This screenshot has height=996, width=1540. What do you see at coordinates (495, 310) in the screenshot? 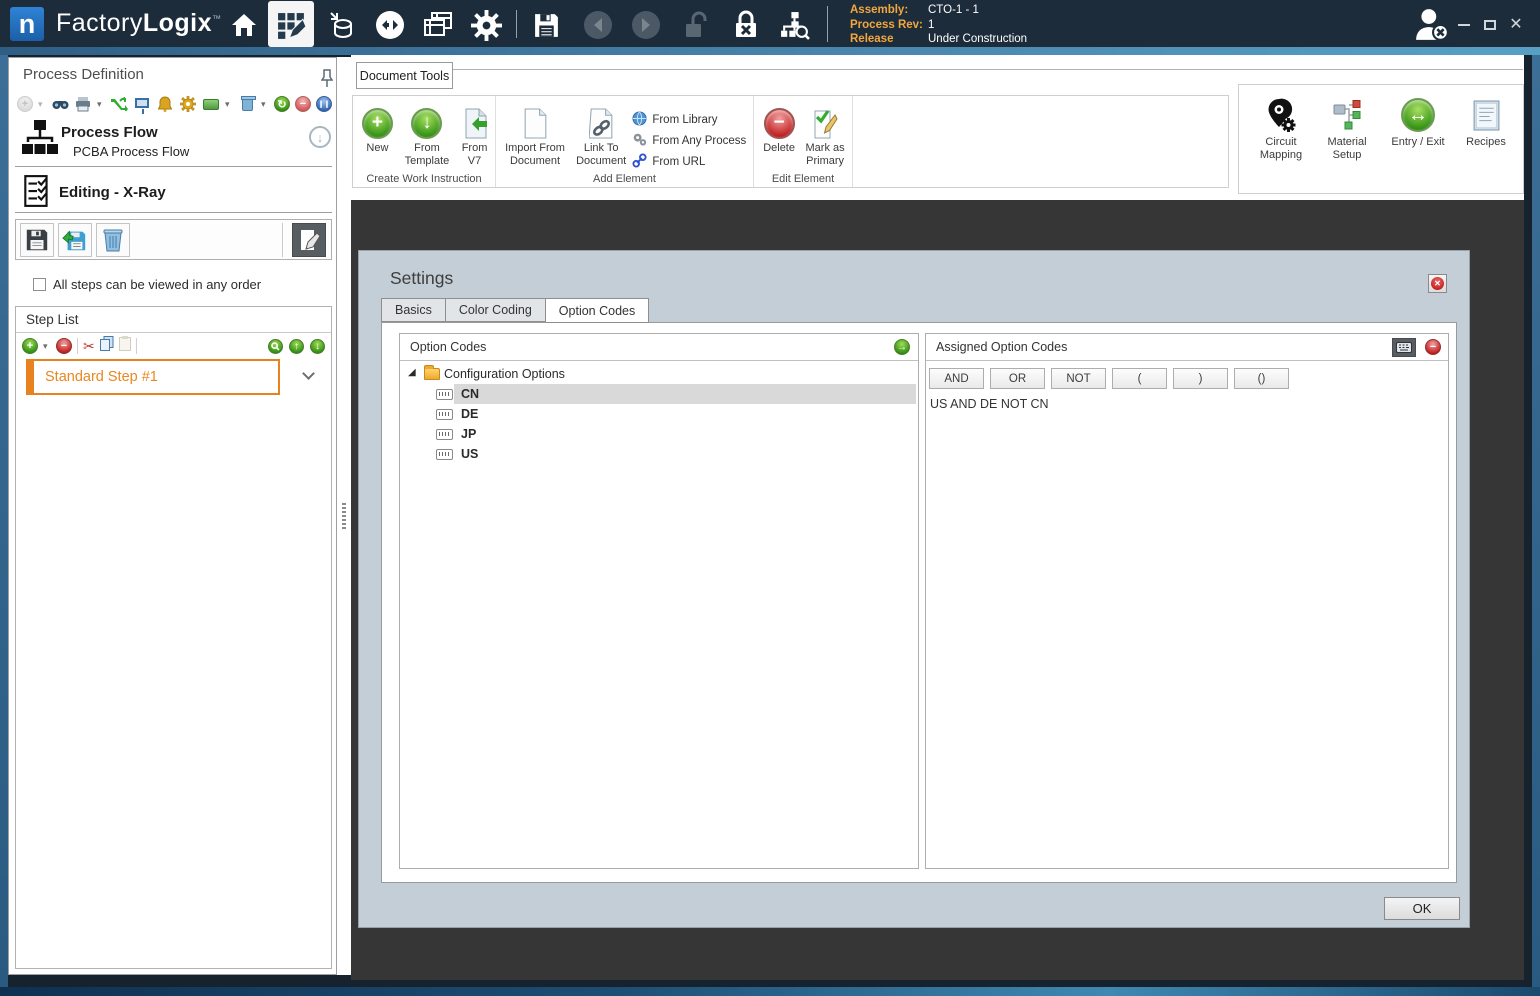
I see `tab-color-coding: Color Coding` at bounding box center [495, 310].